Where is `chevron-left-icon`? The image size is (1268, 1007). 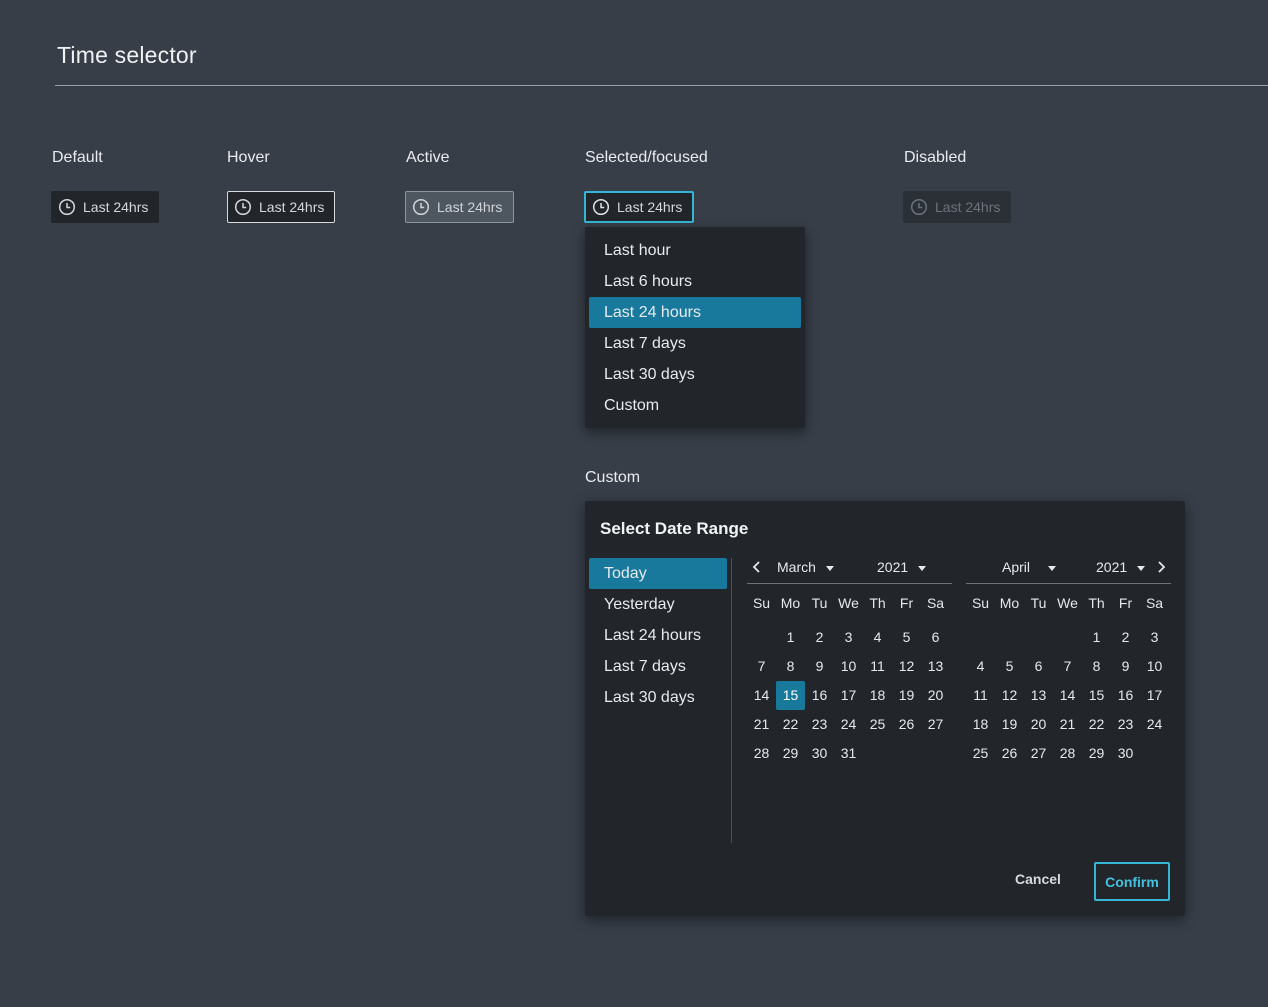
chevron-left-icon is located at coordinates (757, 567).